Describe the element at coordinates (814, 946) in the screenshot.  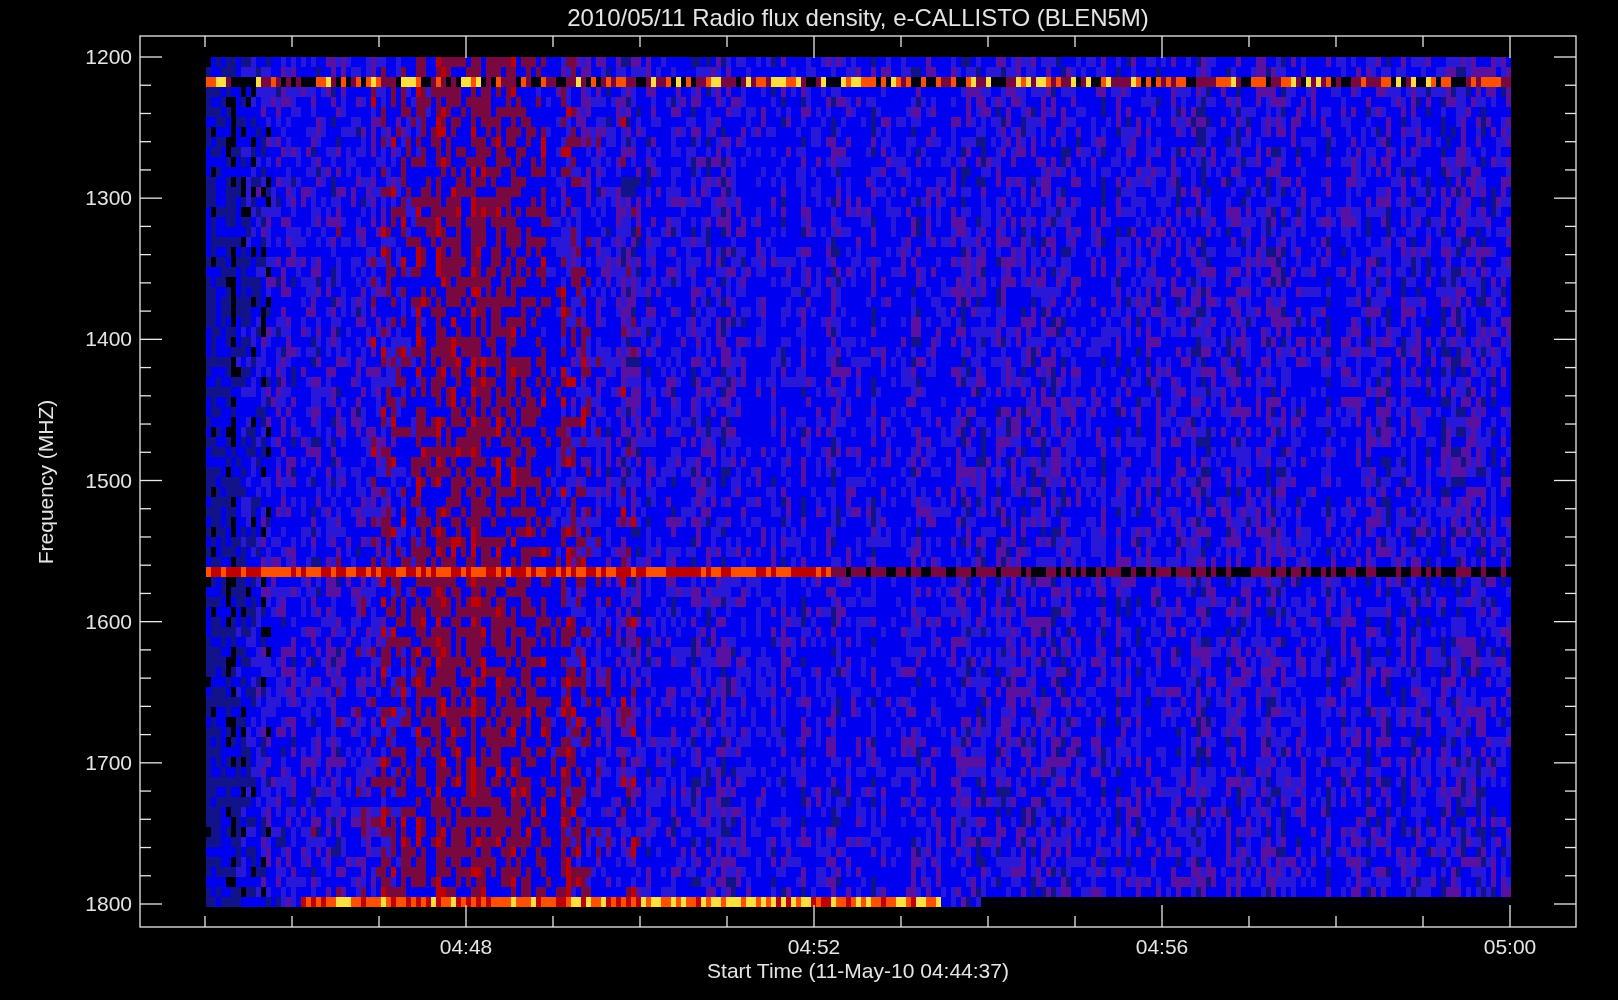
I see `x-tick-label: 04:52` at that location.